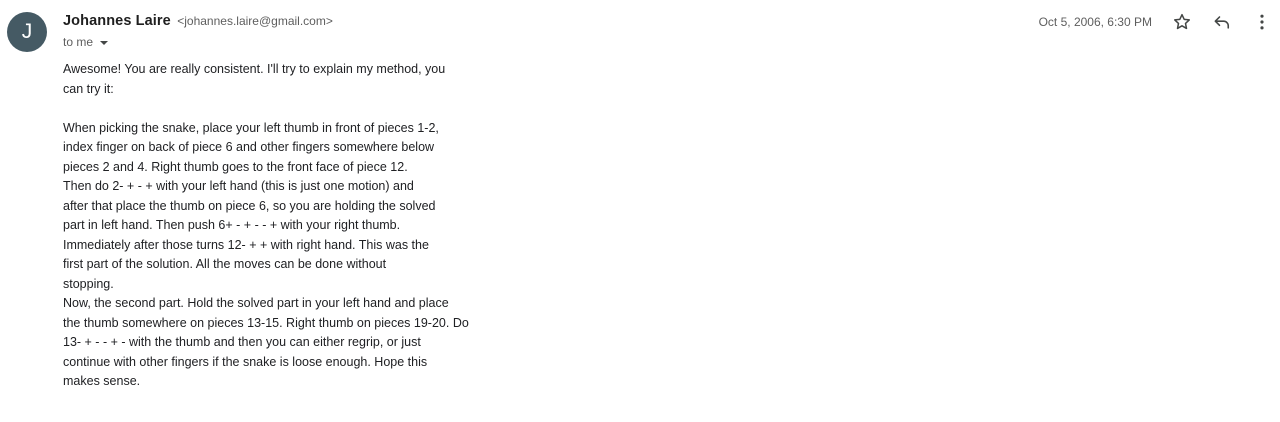 The height and width of the screenshot is (422, 1280). What do you see at coordinates (1095, 22) in the screenshot?
I see `message-timestamp: Oct 5, 2006, 6:30 PM` at bounding box center [1095, 22].